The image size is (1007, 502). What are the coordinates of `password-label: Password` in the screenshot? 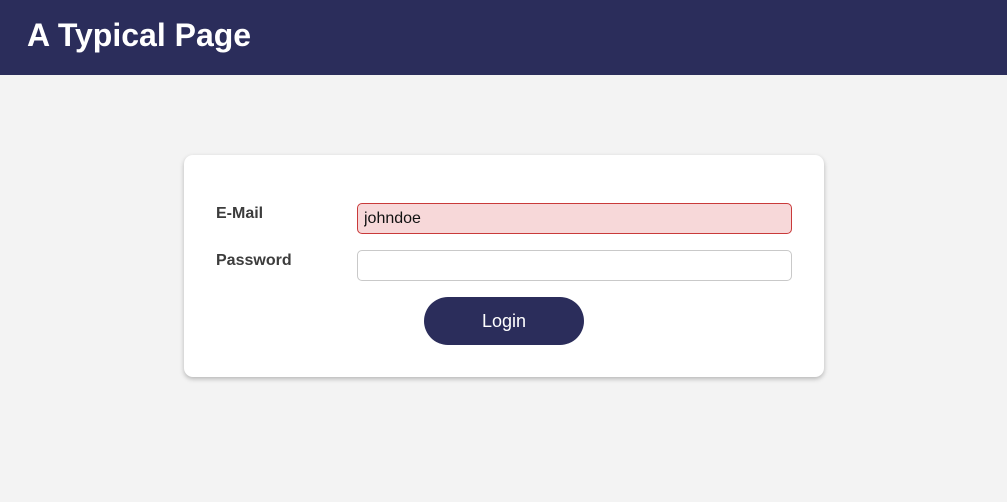 It's located at (254, 260).